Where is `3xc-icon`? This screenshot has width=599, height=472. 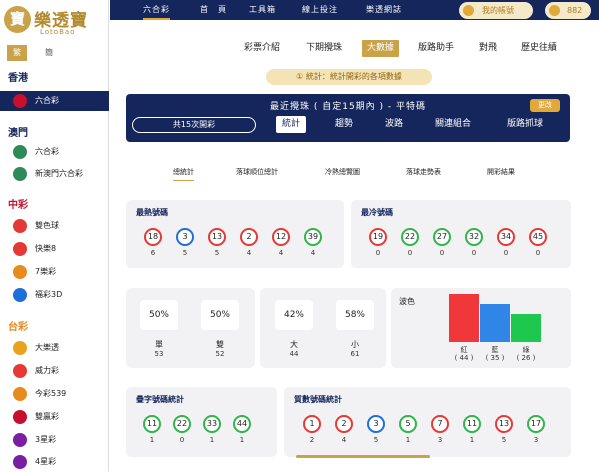 3xc-icon is located at coordinates (20, 440).